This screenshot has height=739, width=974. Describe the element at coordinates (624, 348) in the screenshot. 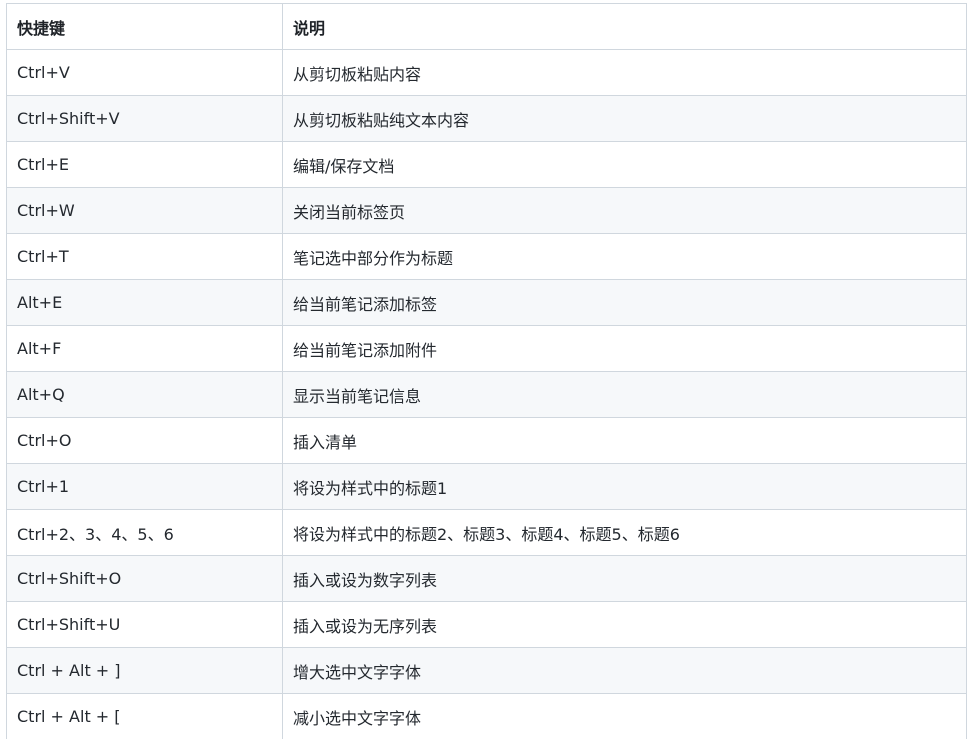

I see `shortcut-description-cell: 给当前笔记添加附件` at that location.